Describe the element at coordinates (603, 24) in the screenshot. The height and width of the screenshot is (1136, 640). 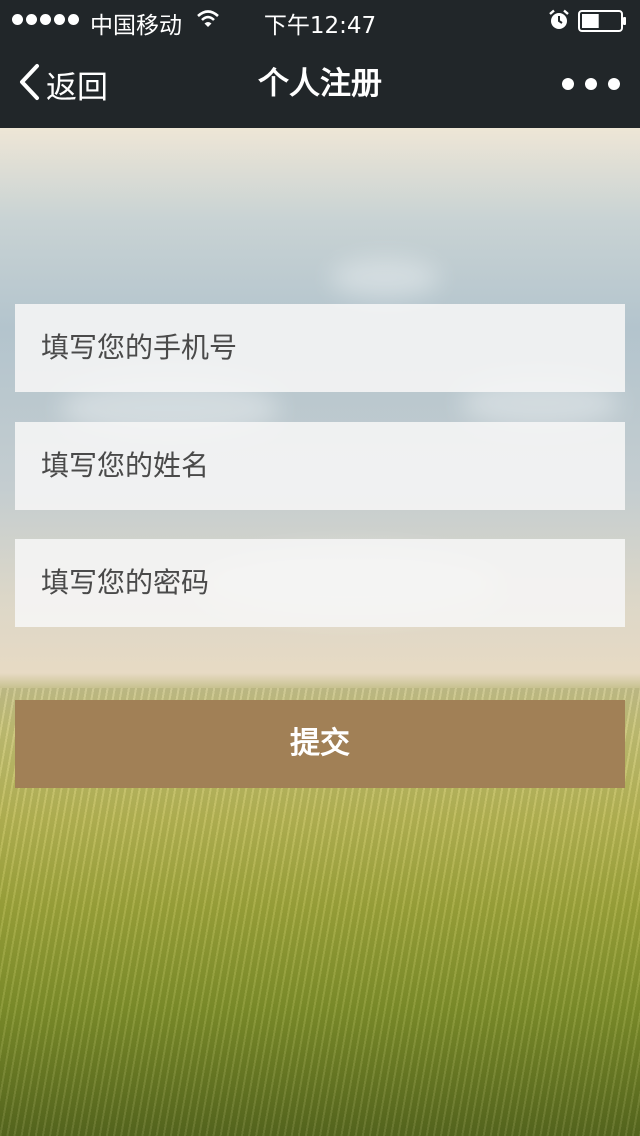
I see `battery-icon` at that location.